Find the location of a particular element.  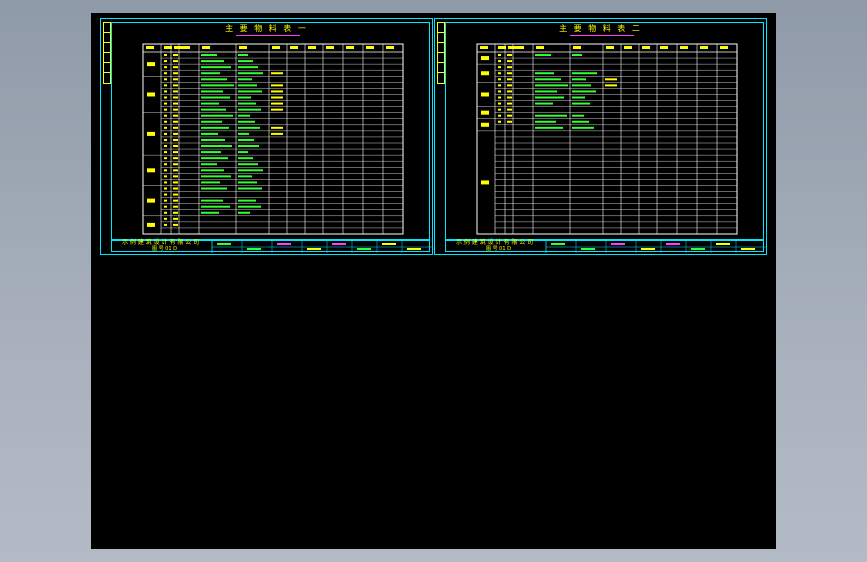

table-border is located at coordinates (607, 139).